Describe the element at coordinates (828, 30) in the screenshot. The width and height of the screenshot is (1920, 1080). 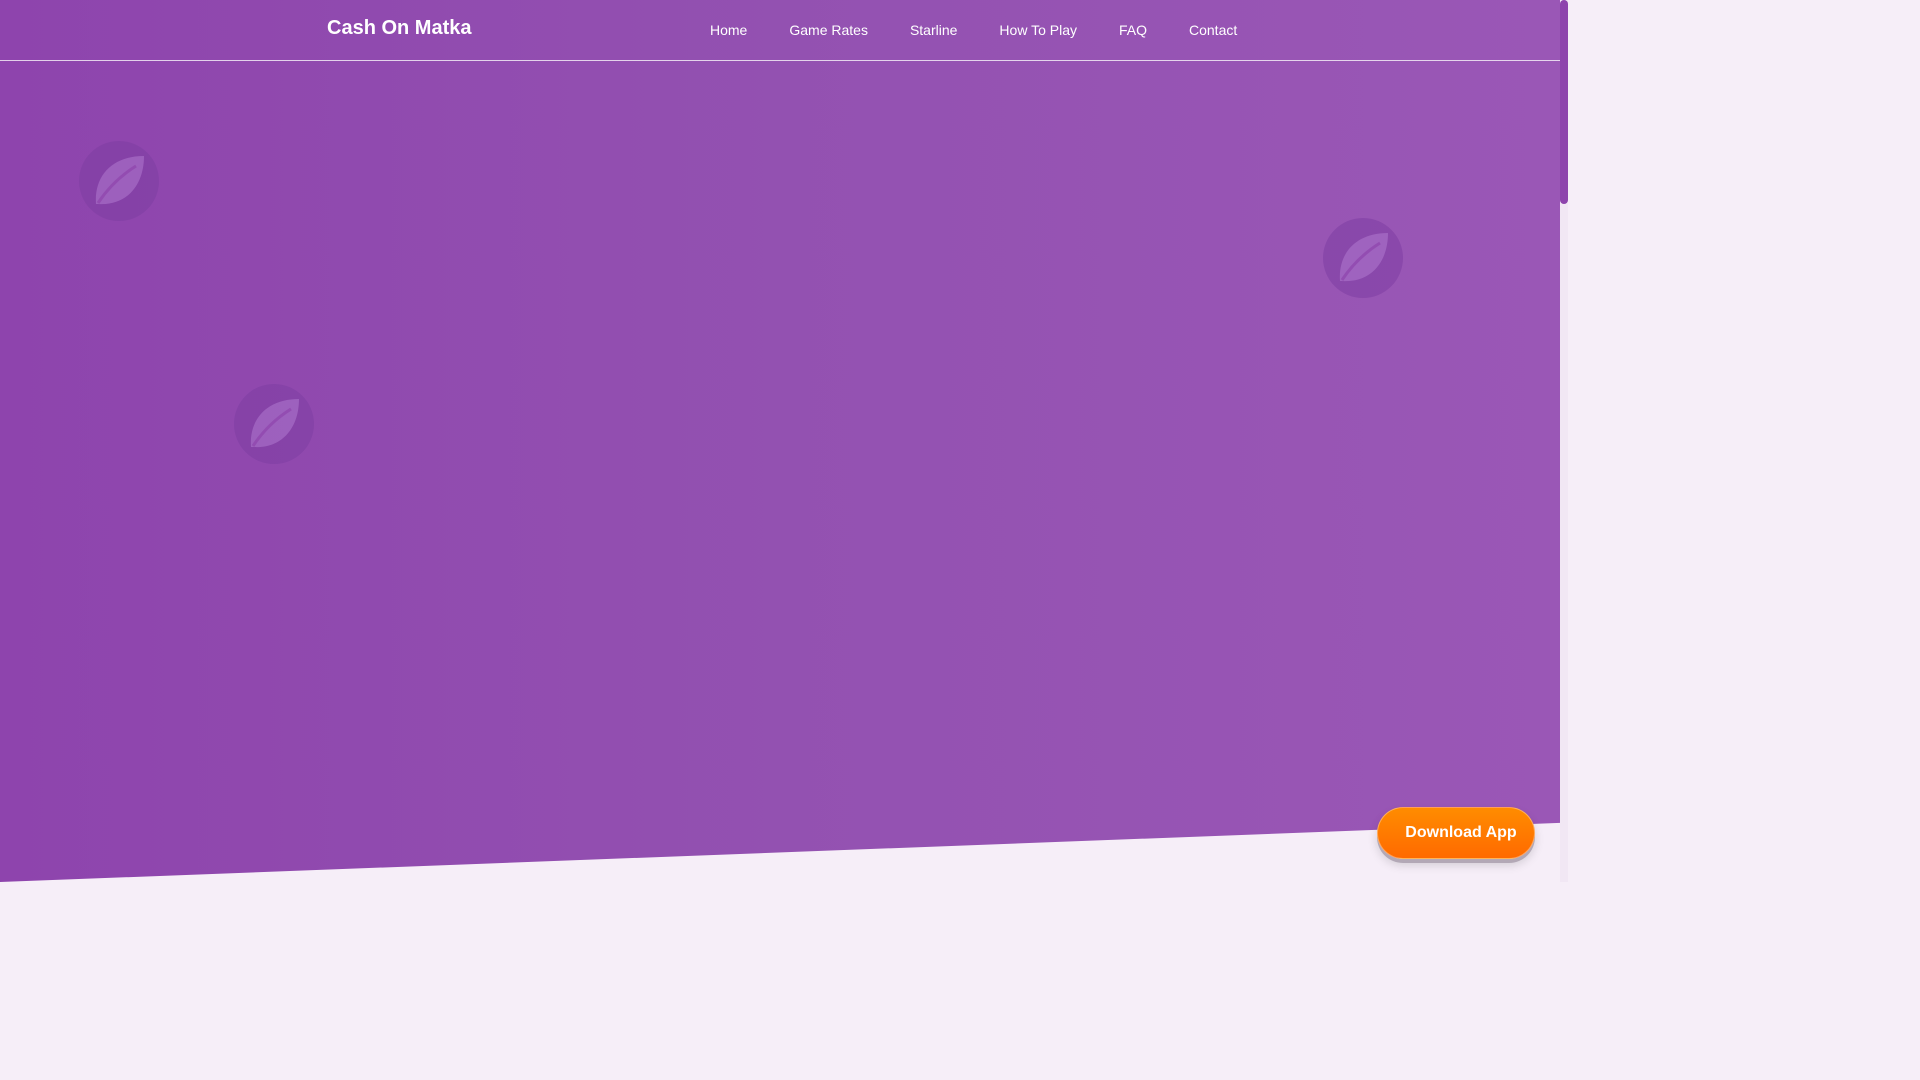
I see `nav-link-game-rates: Game Rates` at that location.